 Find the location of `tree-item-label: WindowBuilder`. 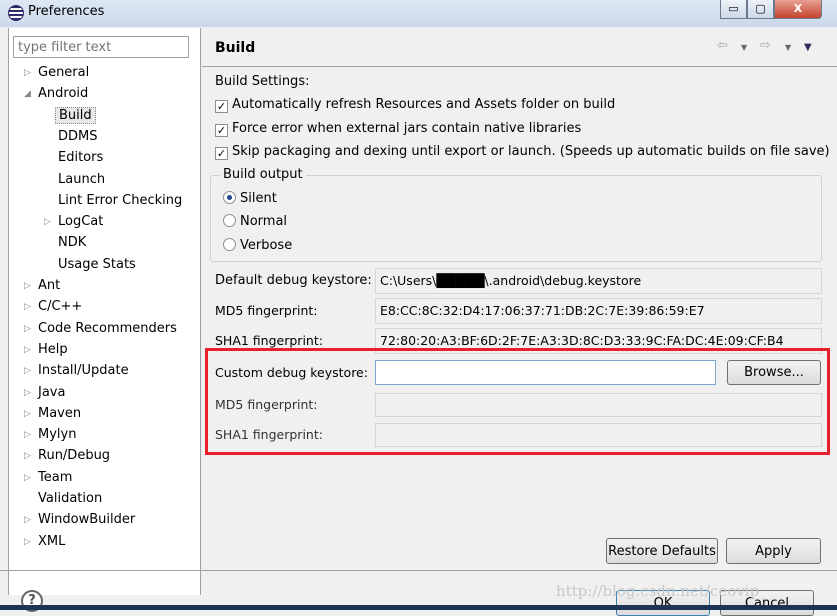

tree-item-label: WindowBuilder is located at coordinates (87, 520).